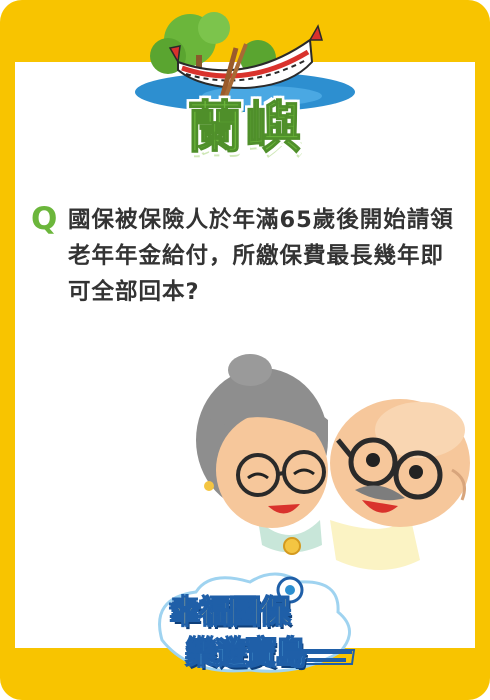 This screenshot has width=490, height=700. What do you see at coordinates (246, 653) in the screenshot?
I see `logo-line-2: 樂遊寶島` at bounding box center [246, 653].